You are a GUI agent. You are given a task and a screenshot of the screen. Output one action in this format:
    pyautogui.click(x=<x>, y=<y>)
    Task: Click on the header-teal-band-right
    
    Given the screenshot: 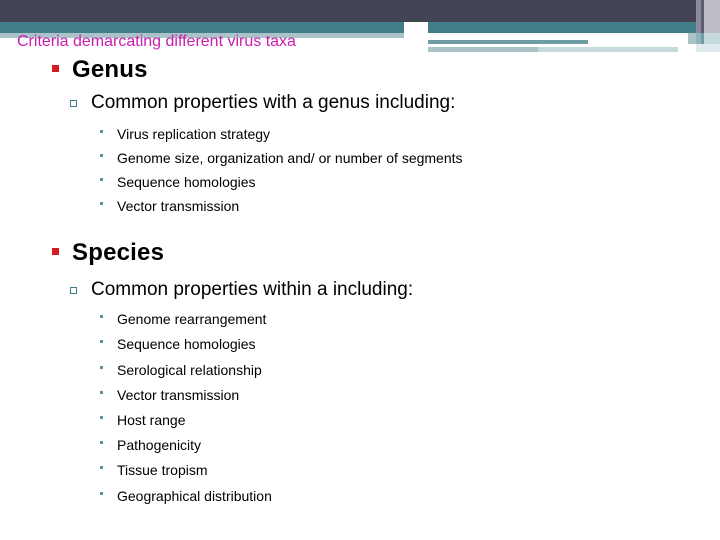 What is the action you would take?
    pyautogui.click(x=562, y=27)
    